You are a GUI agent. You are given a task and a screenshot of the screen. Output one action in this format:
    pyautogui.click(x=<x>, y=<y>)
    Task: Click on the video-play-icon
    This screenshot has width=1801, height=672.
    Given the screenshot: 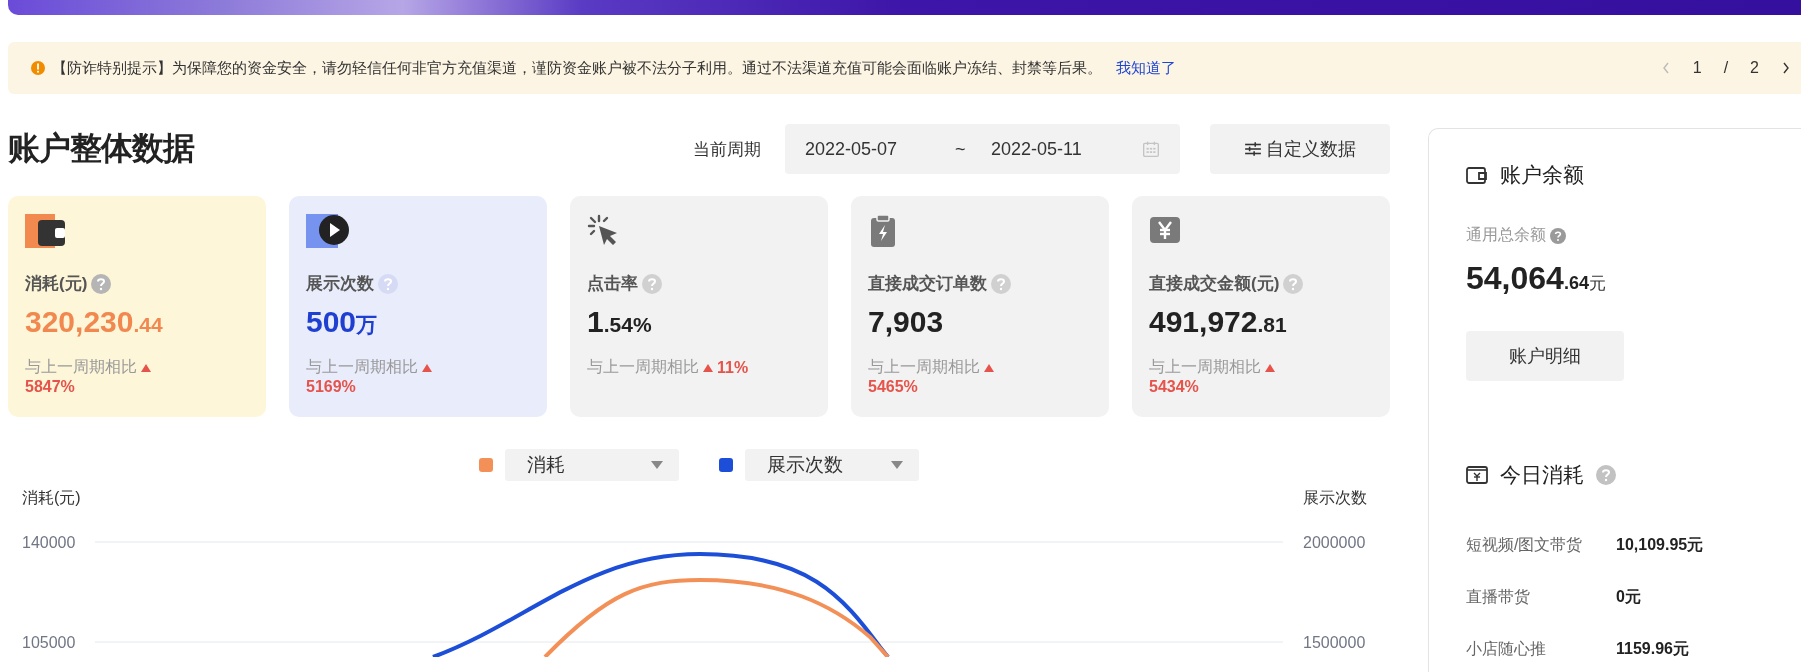 What is the action you would take?
    pyautogui.click(x=328, y=231)
    